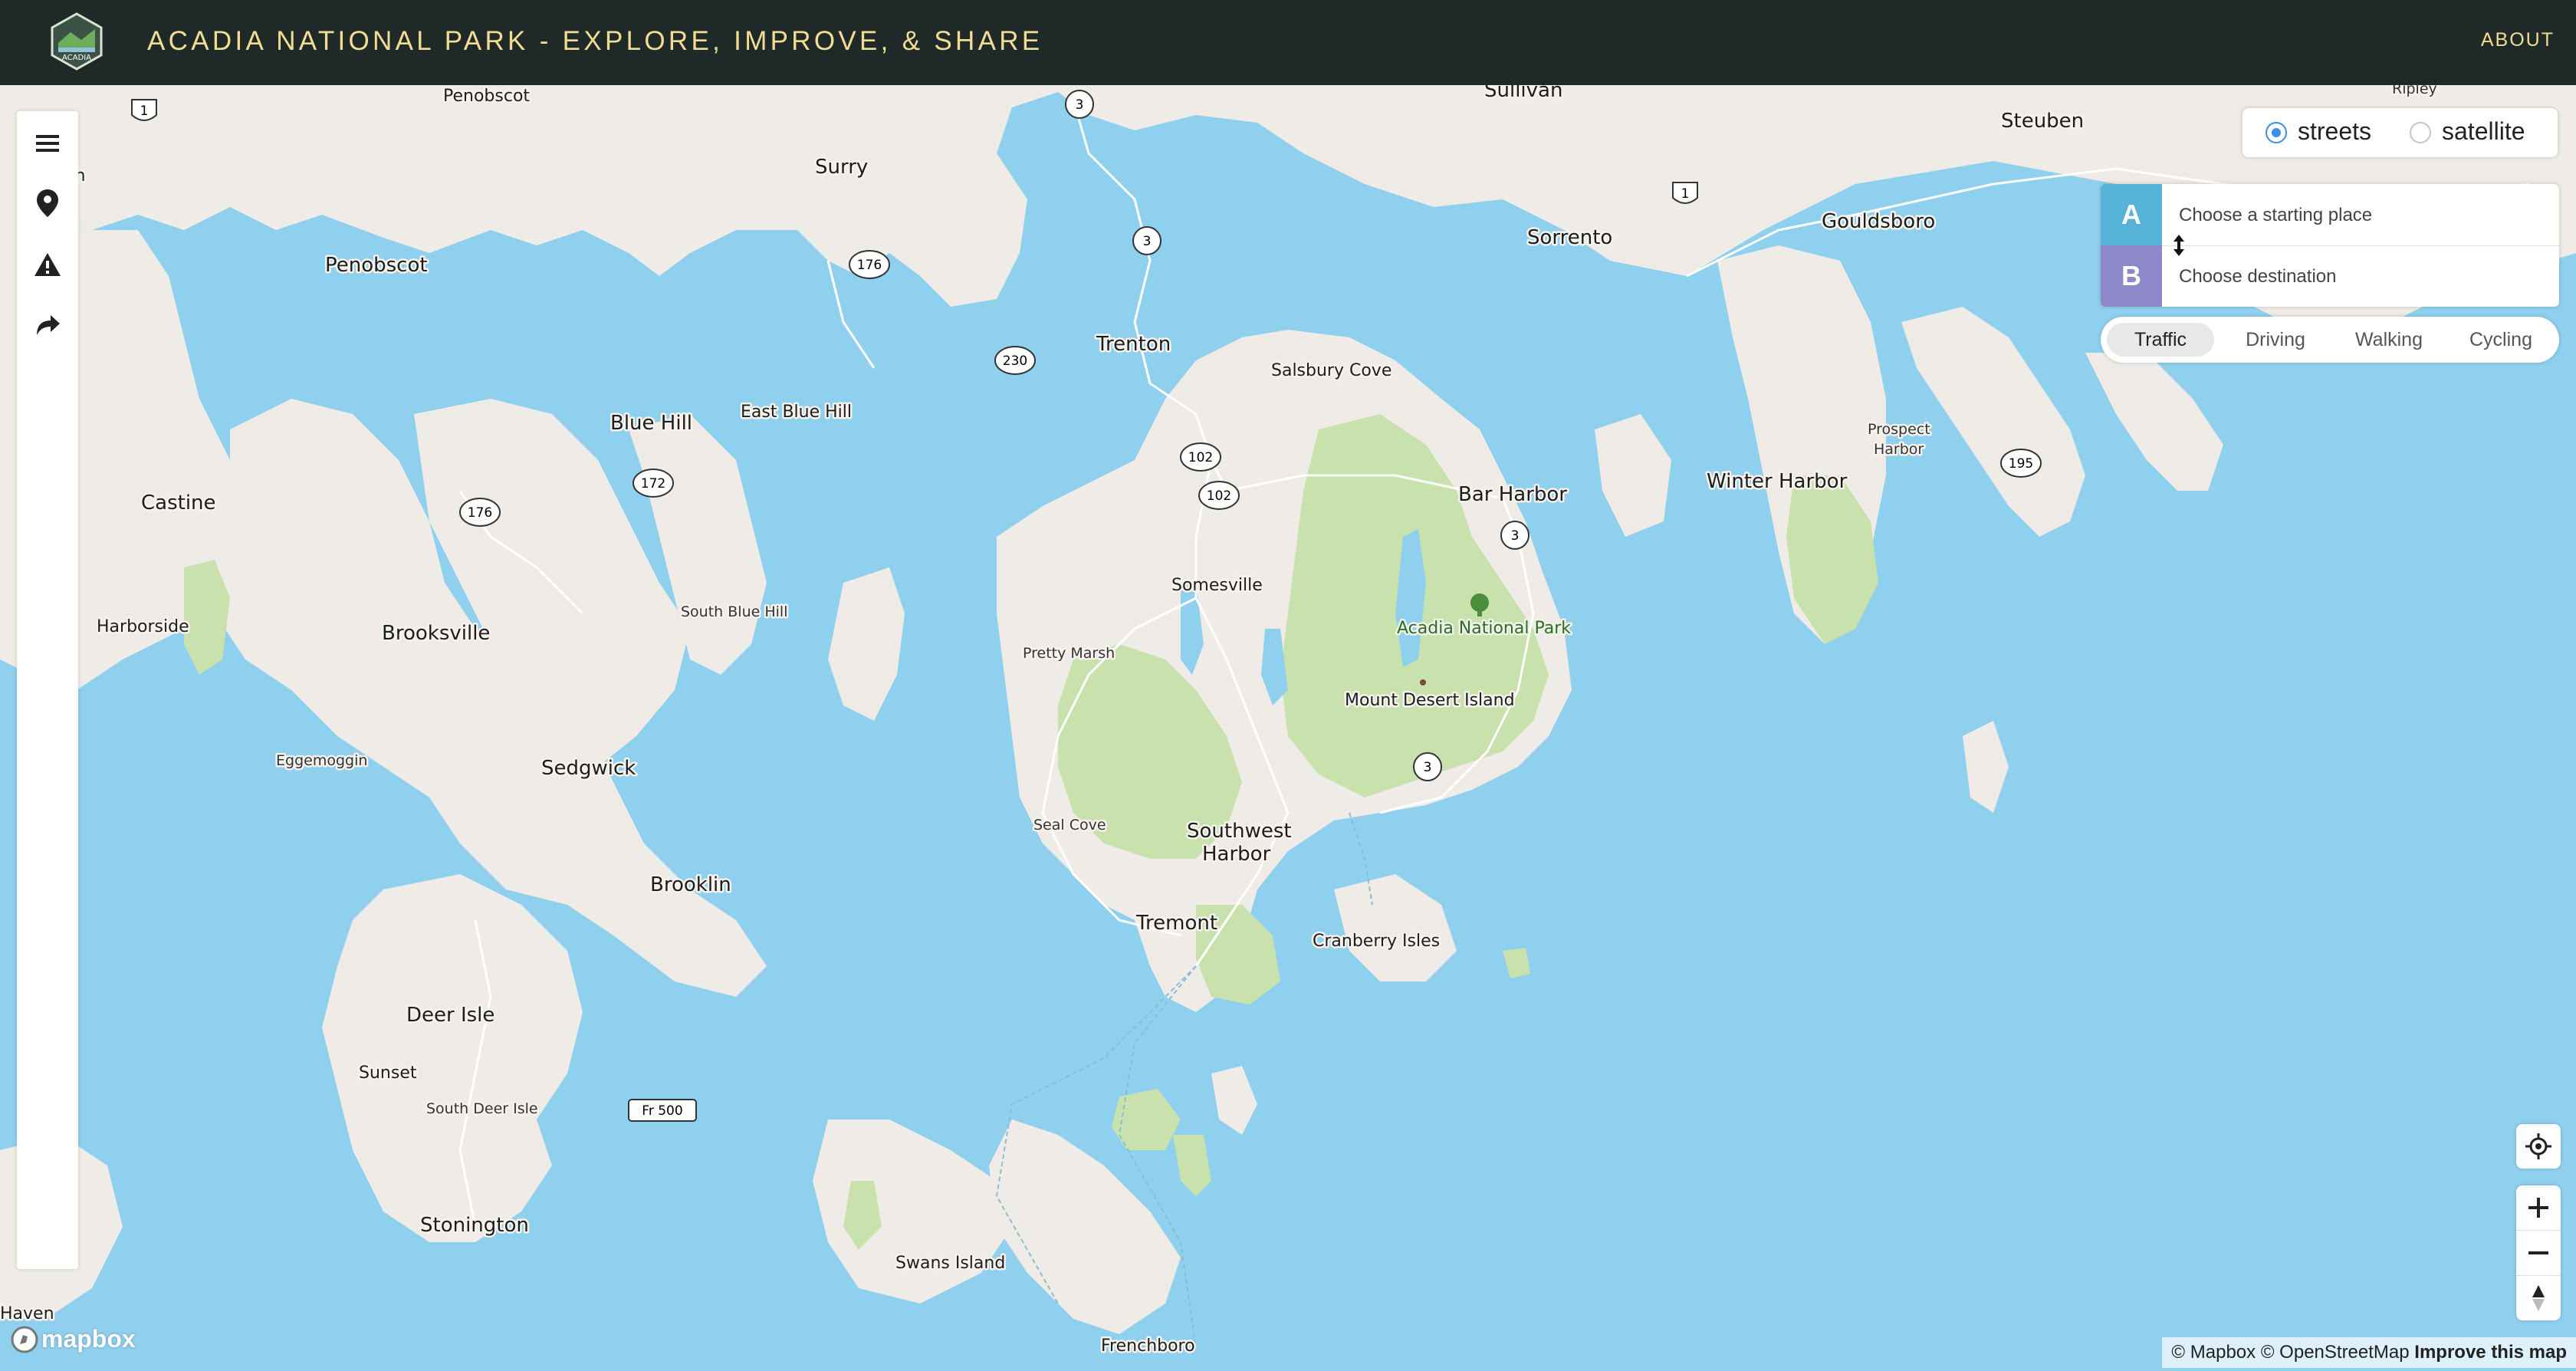  I want to click on svg-text: 230, so click(1015, 361).